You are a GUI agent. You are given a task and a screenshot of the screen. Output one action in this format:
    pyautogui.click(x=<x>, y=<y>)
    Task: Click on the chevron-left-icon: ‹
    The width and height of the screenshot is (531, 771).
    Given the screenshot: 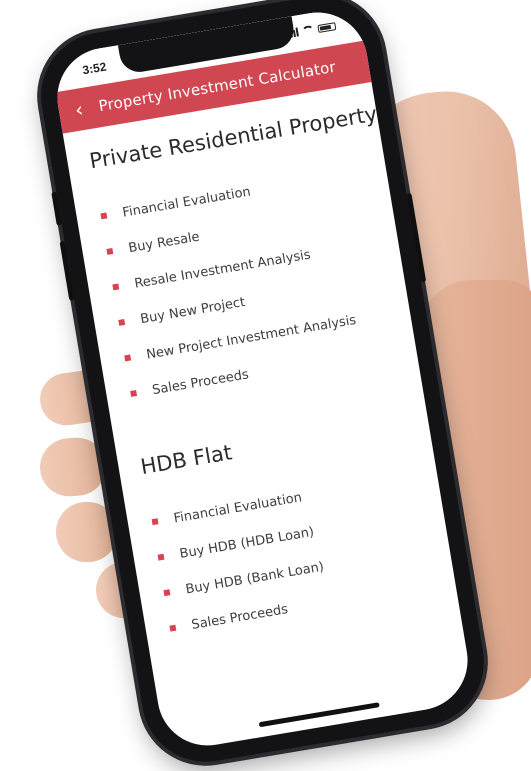 What is the action you would take?
    pyautogui.click(x=79, y=110)
    